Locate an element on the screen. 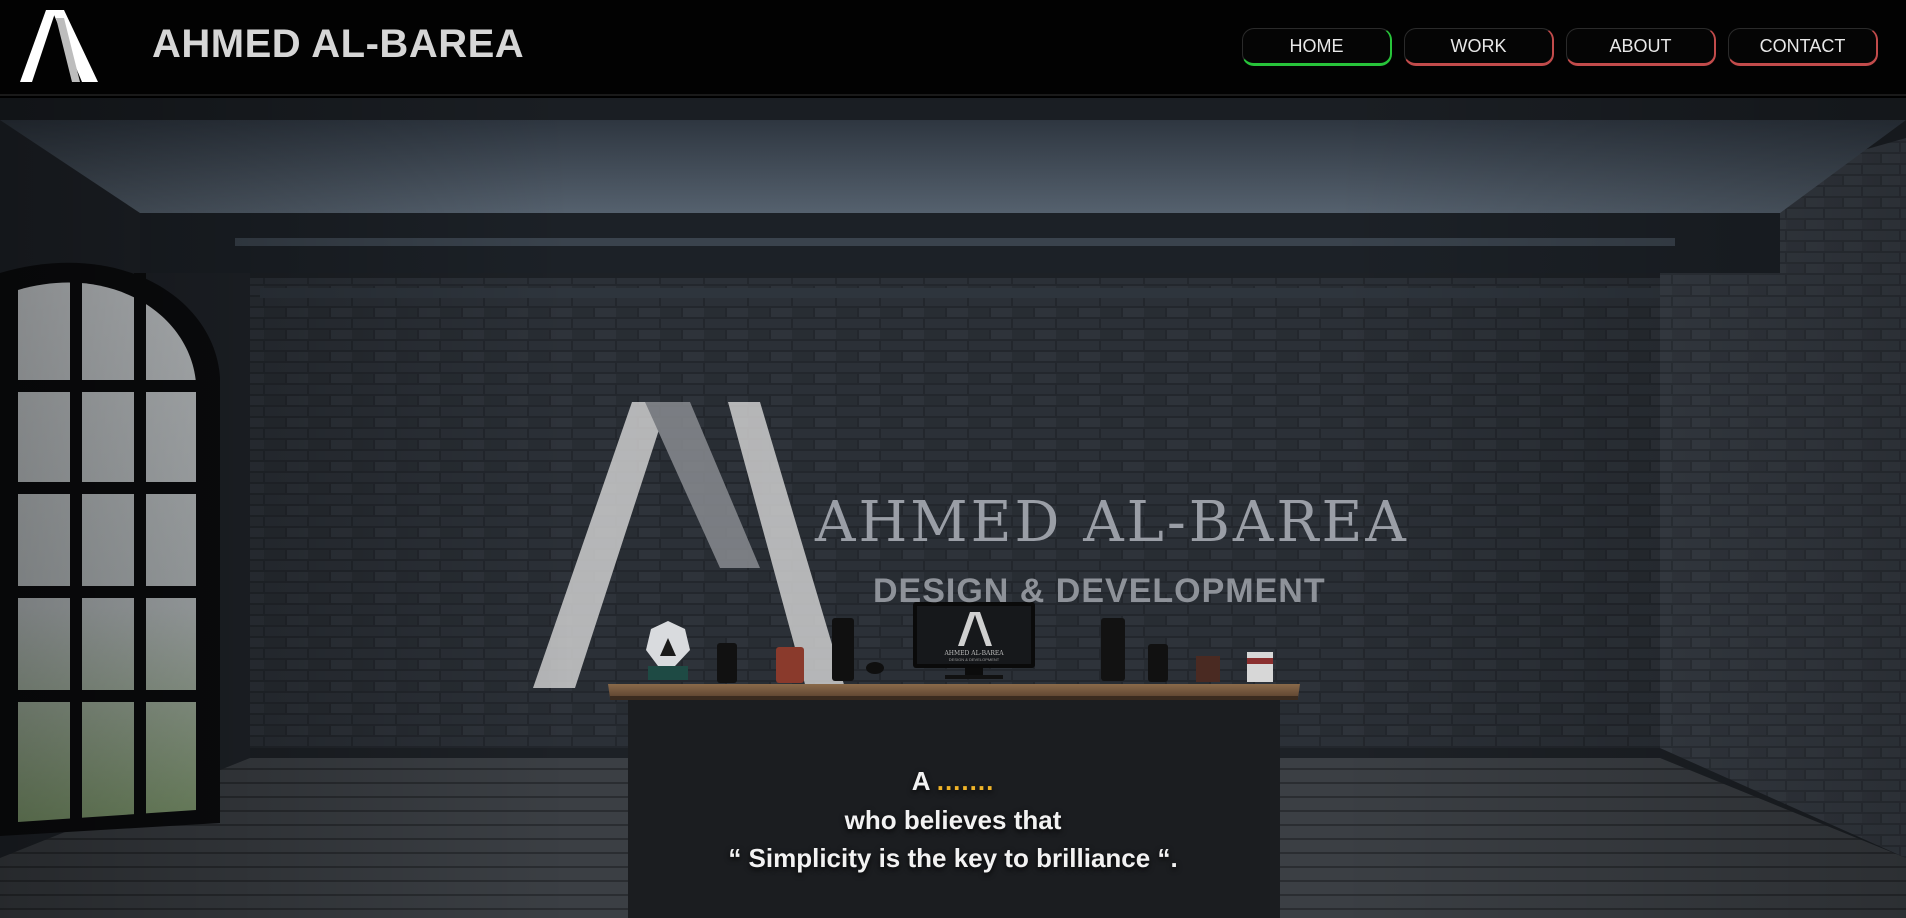 The width and height of the screenshot is (1906, 918). nav-home-button: HOME is located at coordinates (1317, 47).